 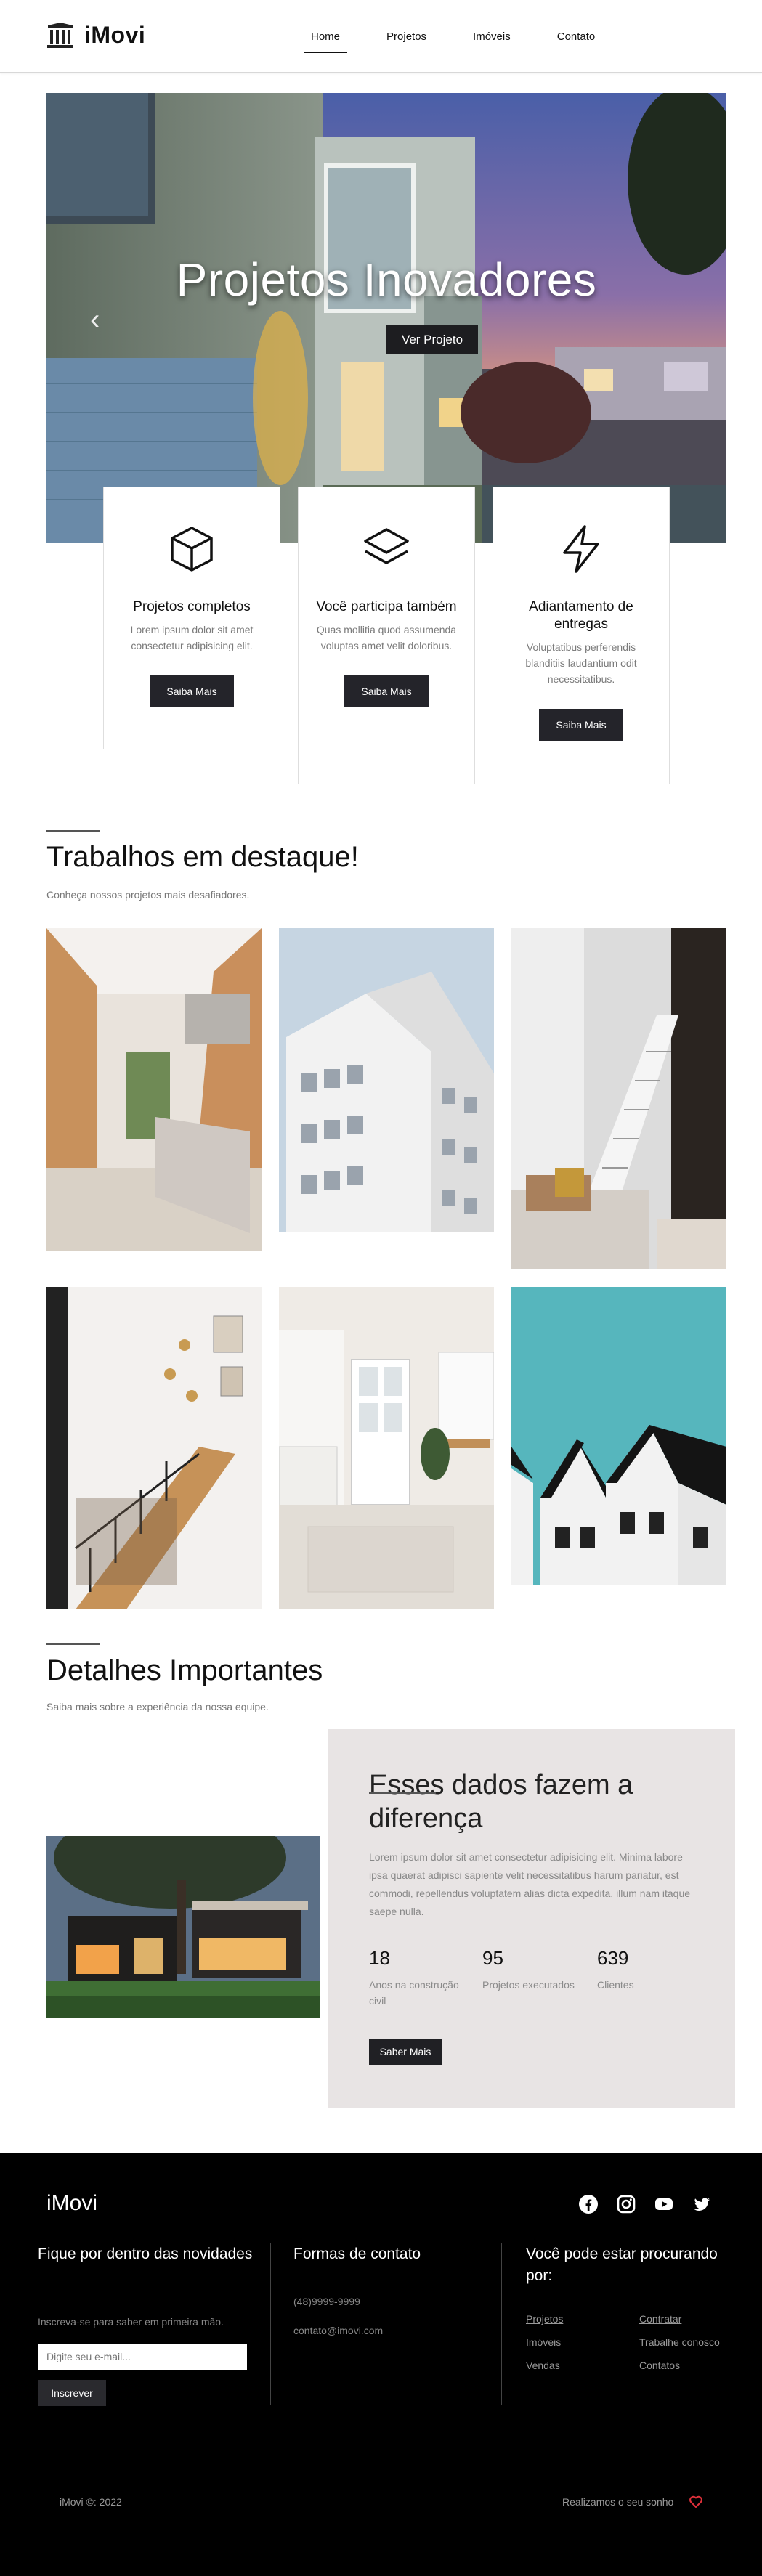 What do you see at coordinates (71, 2203) in the screenshot?
I see `footer-logo: iMovi` at bounding box center [71, 2203].